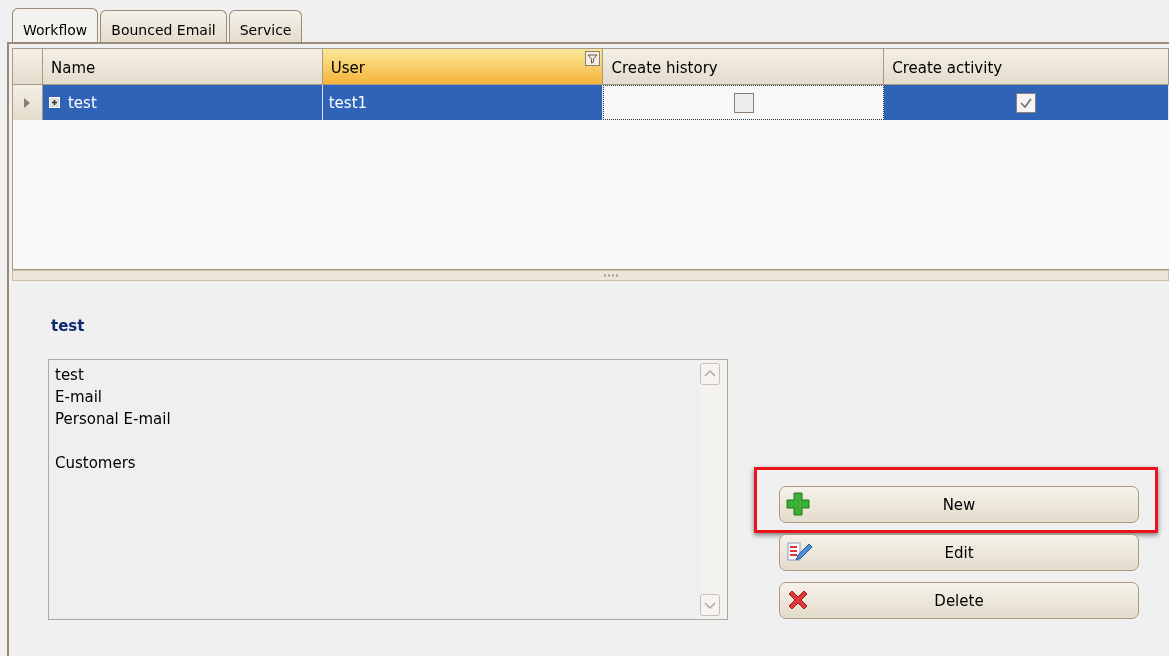 The width and height of the screenshot is (1169, 656). I want to click on column-header: Create history, so click(744, 67).